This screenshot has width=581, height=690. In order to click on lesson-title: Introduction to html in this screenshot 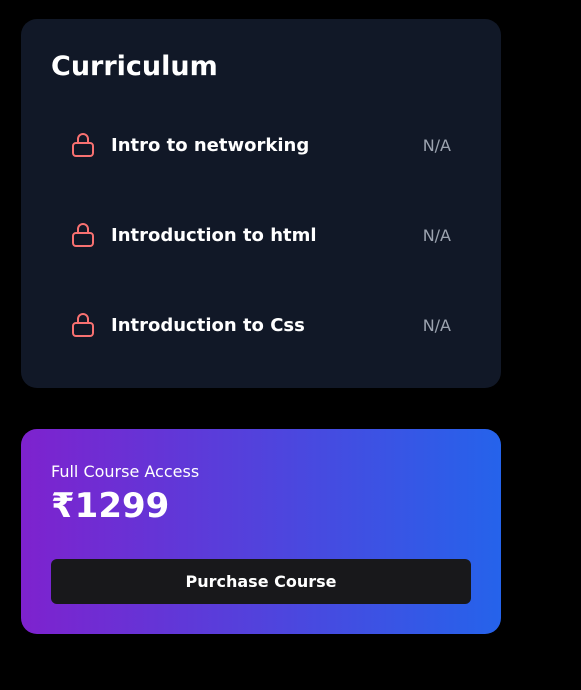, I will do `click(214, 235)`.